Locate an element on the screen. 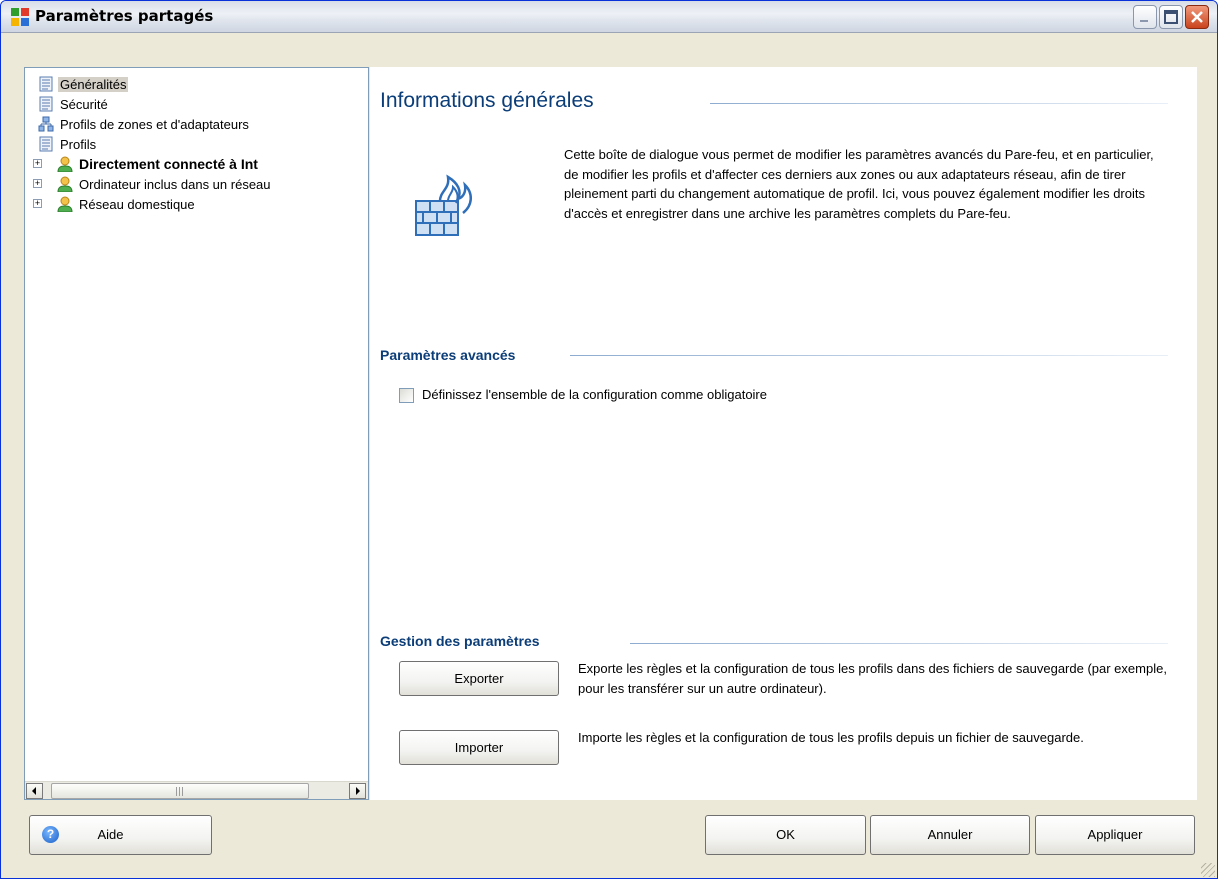 This screenshot has width=1218, height=879. arrow-right-icon is located at coordinates (358, 791).